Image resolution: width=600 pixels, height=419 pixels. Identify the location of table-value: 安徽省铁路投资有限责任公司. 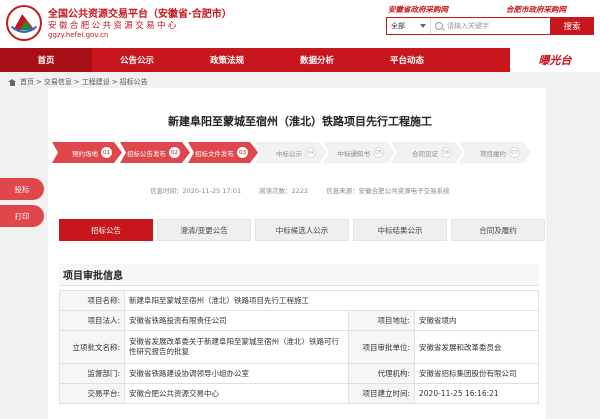
(236, 320).